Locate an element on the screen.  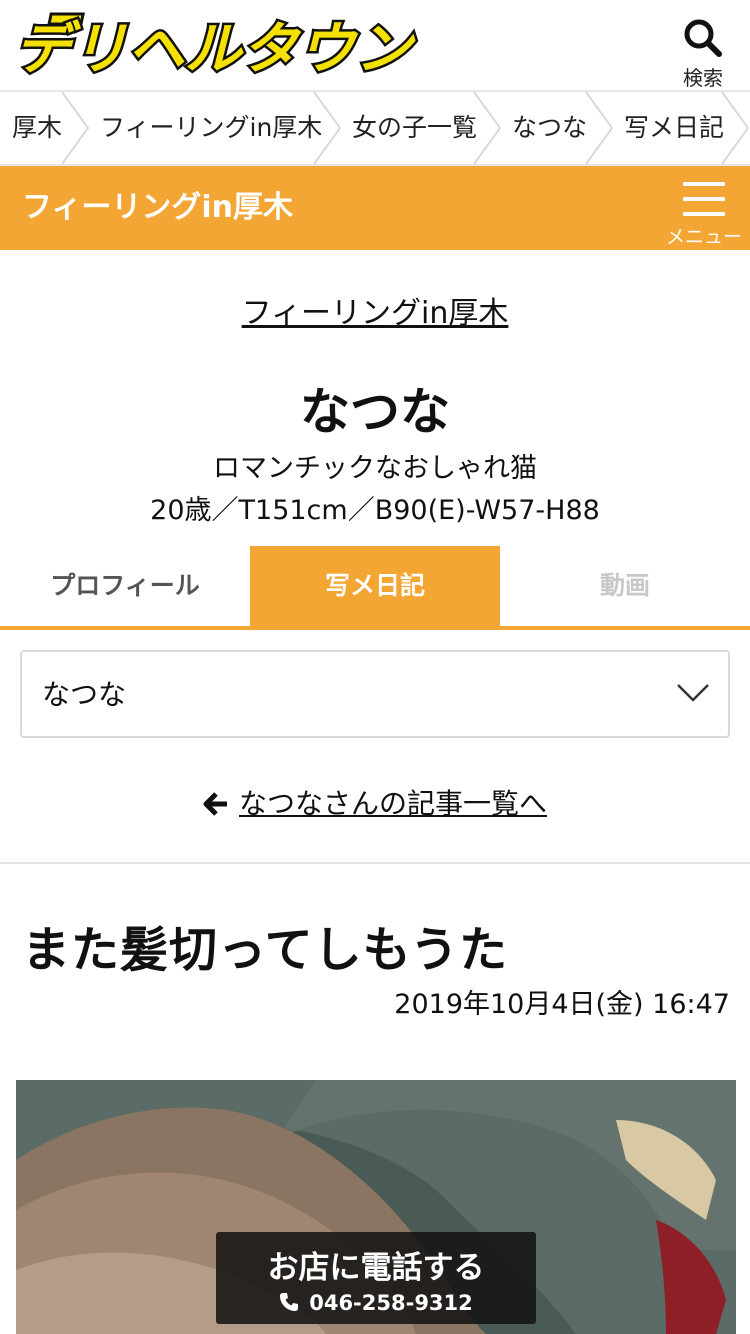
chevron-down-icon is located at coordinates (693, 693).